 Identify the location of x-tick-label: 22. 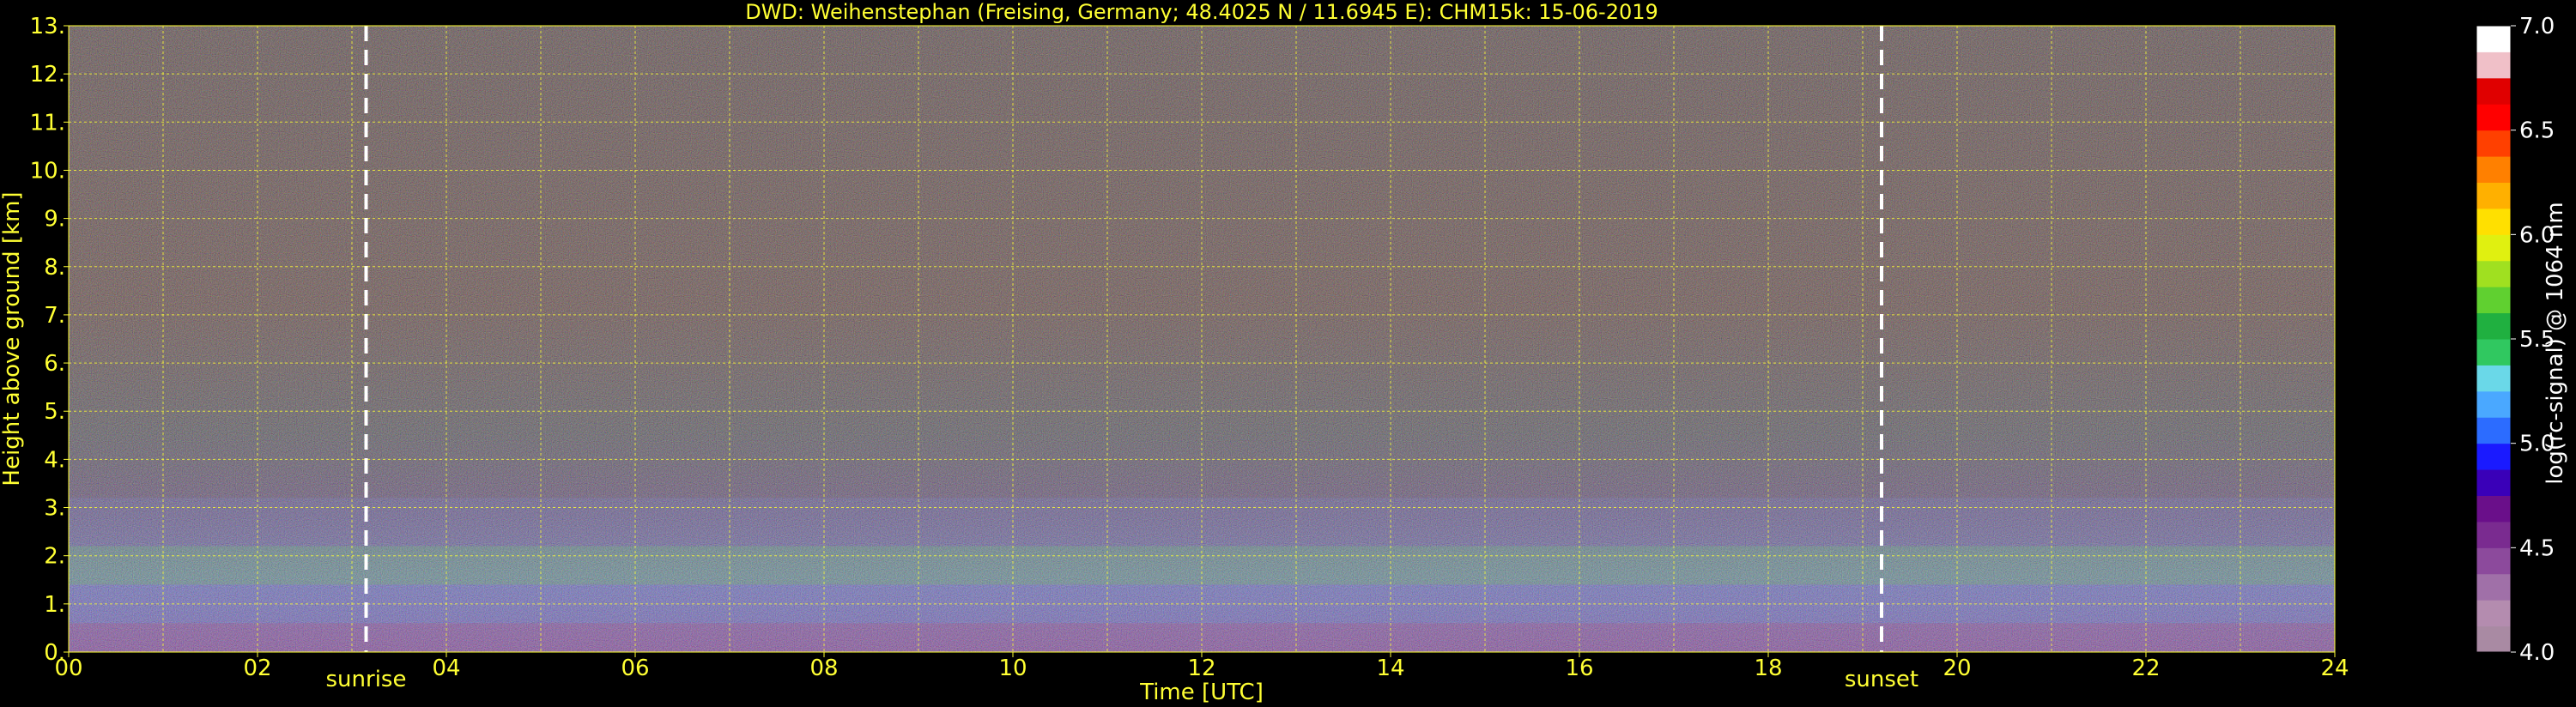
(2145, 668).